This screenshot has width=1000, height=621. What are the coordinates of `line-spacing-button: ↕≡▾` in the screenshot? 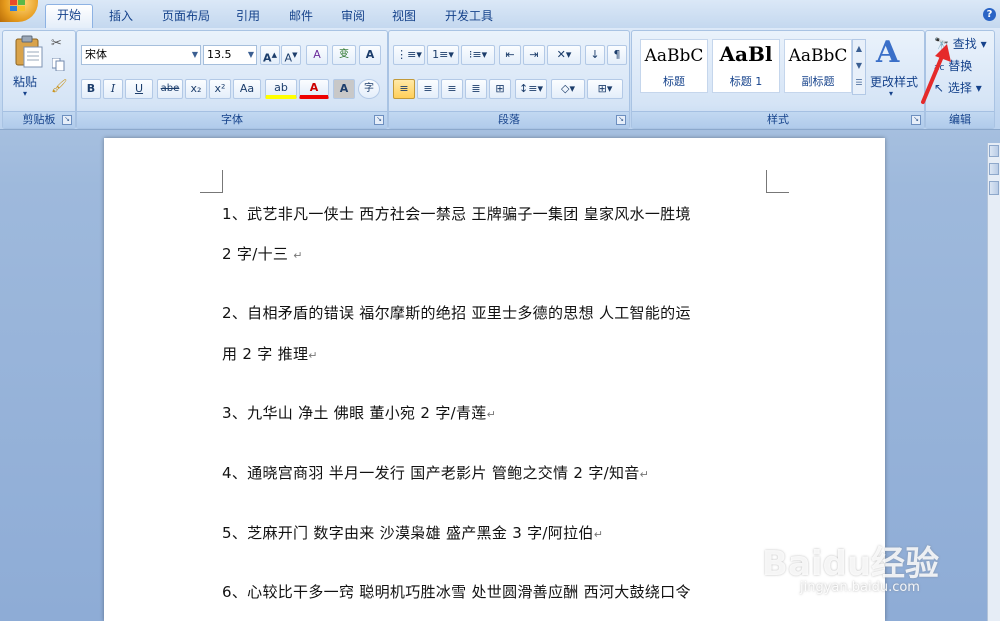 It's located at (531, 89).